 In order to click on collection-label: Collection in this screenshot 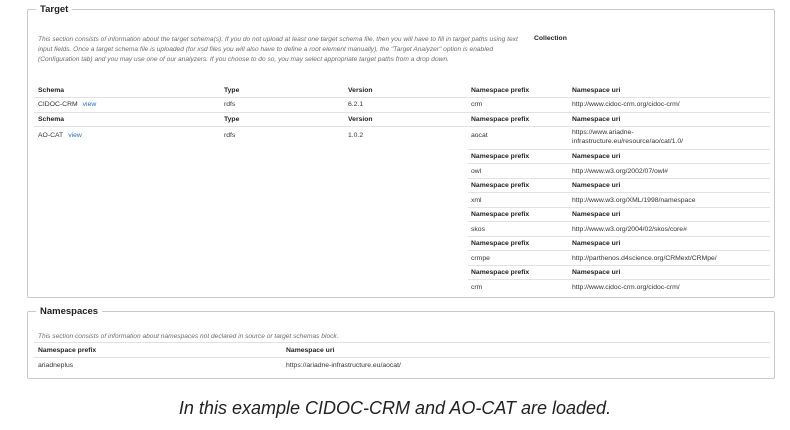, I will do `click(550, 38)`.